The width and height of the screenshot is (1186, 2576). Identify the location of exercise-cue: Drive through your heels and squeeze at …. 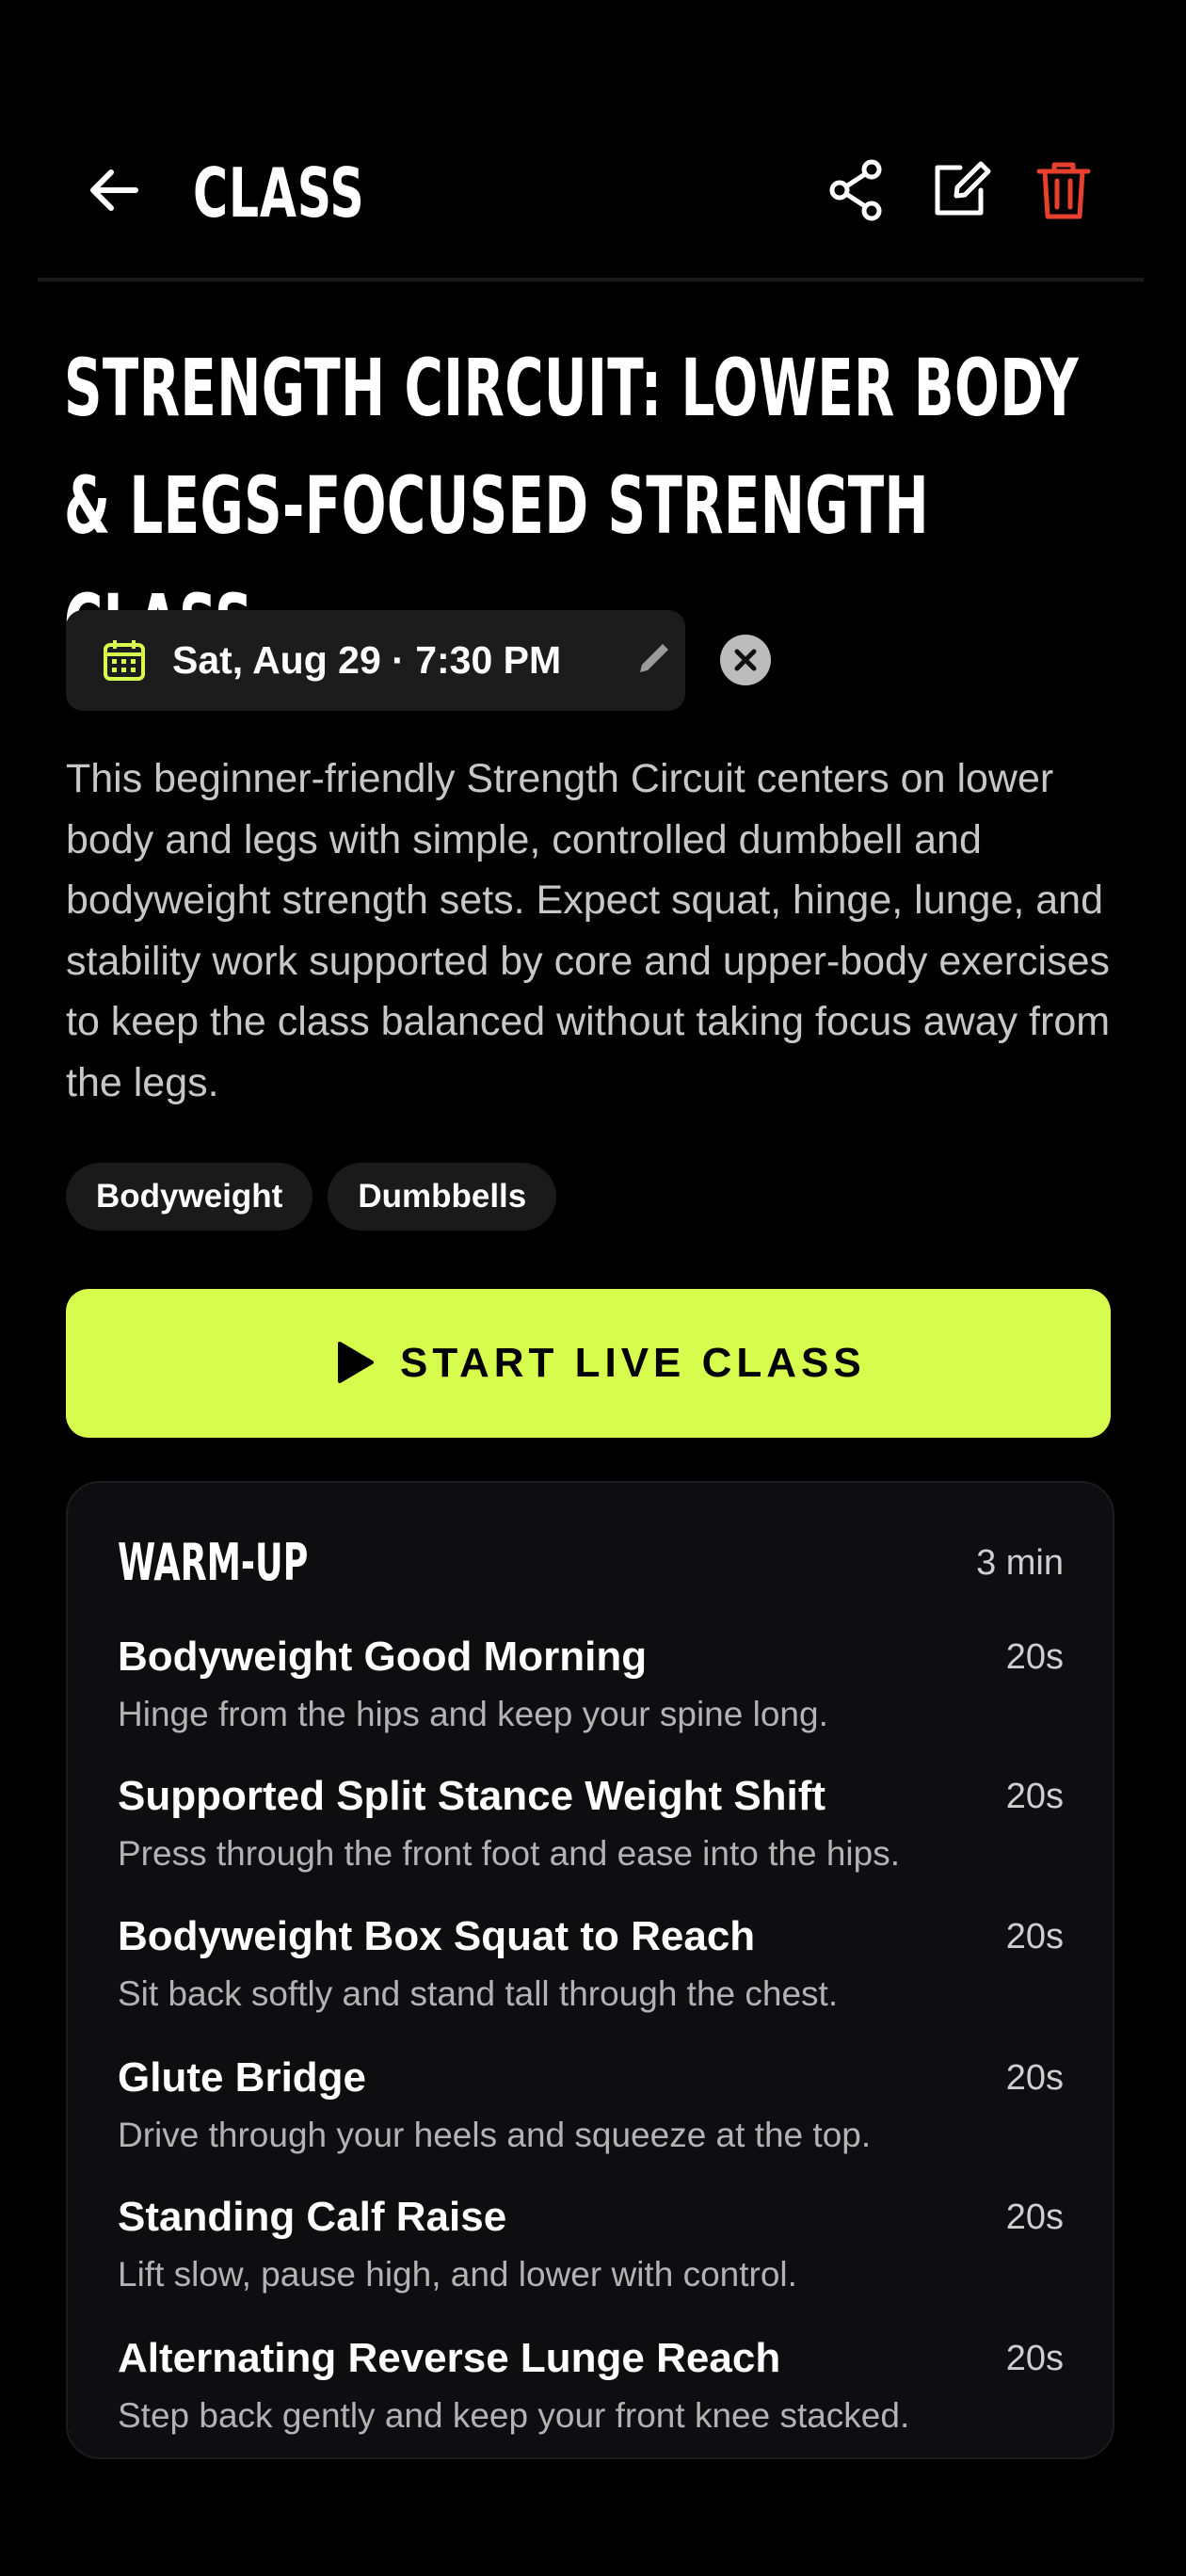
(495, 2135).